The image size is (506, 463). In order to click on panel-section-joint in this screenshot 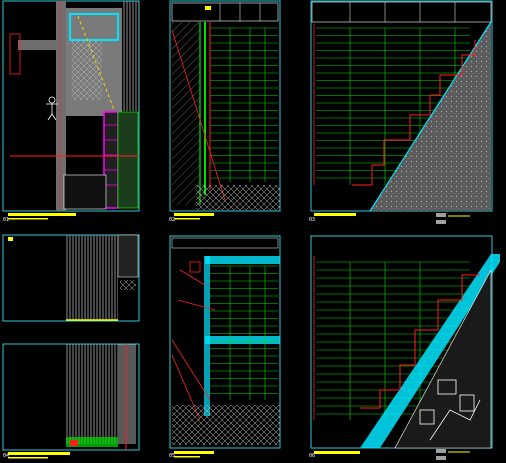, I will do `click(225, 346)`.